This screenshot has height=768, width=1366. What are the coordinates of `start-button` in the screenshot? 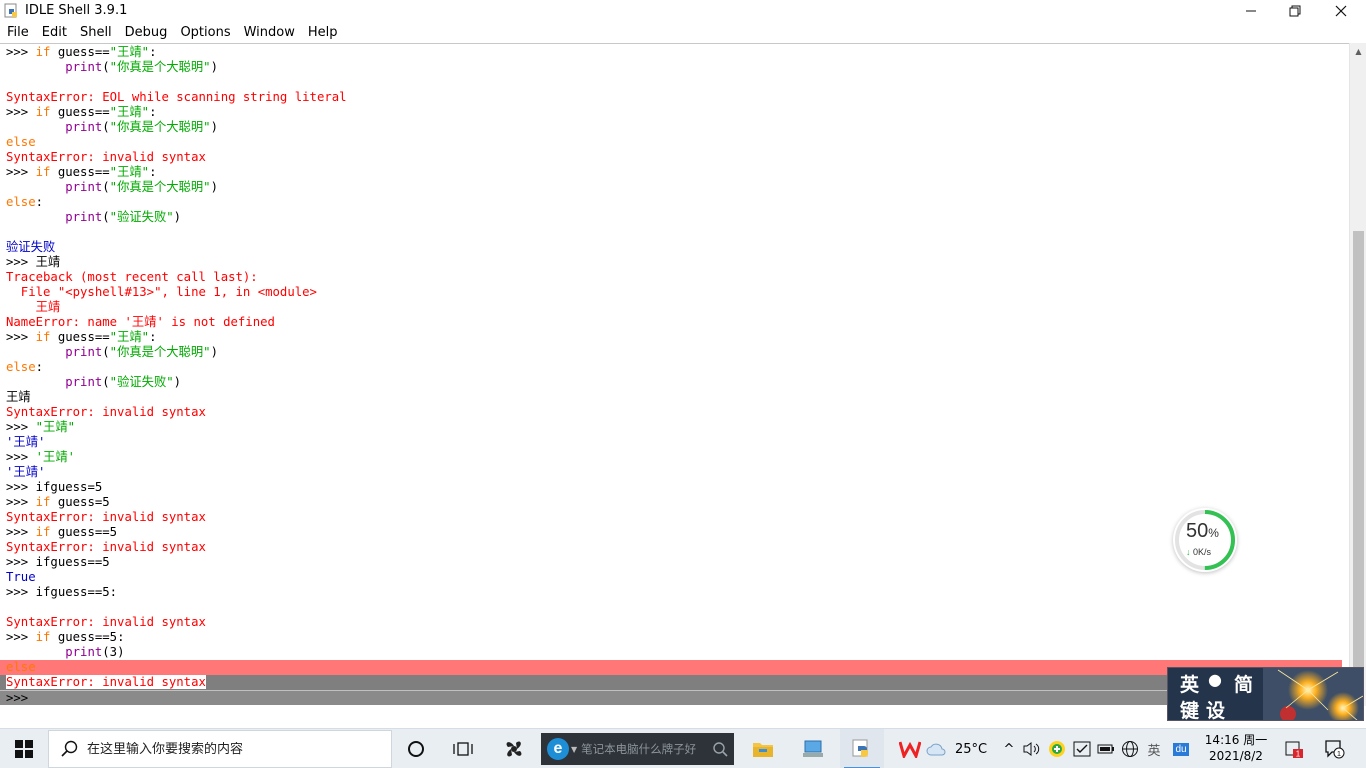 It's located at (24, 748).